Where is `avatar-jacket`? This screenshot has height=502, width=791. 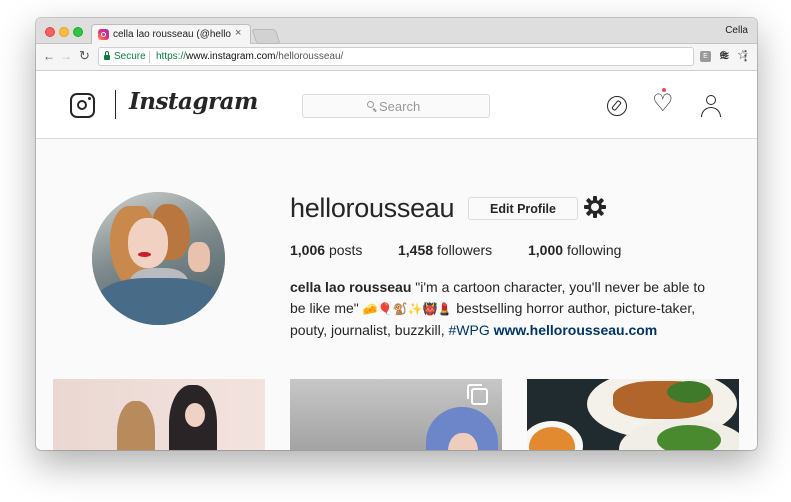 avatar-jacket is located at coordinates (158, 301).